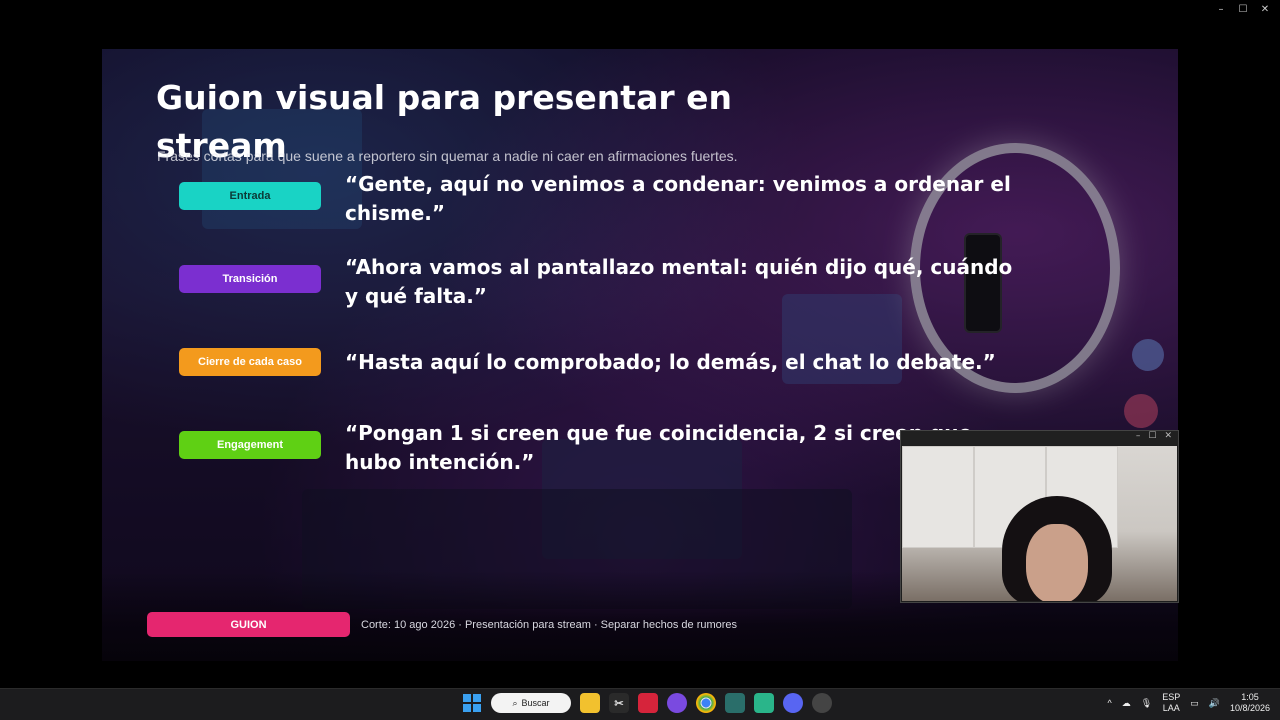  Describe the element at coordinates (1057, 562) in the screenshot. I see `person-face` at that location.